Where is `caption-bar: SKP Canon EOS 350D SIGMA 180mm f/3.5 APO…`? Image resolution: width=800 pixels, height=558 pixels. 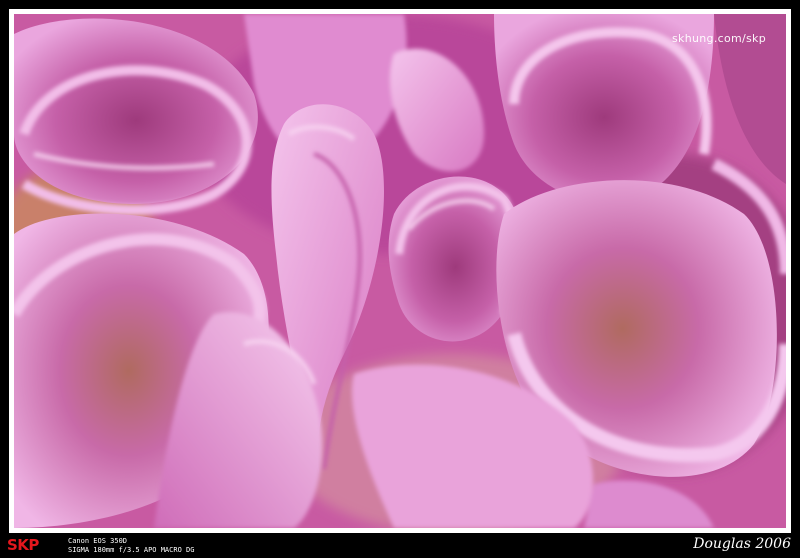
caption-bar: SKP Canon EOS 350D SIGMA 180mm f/3.5 APO… is located at coordinates (400, 545).